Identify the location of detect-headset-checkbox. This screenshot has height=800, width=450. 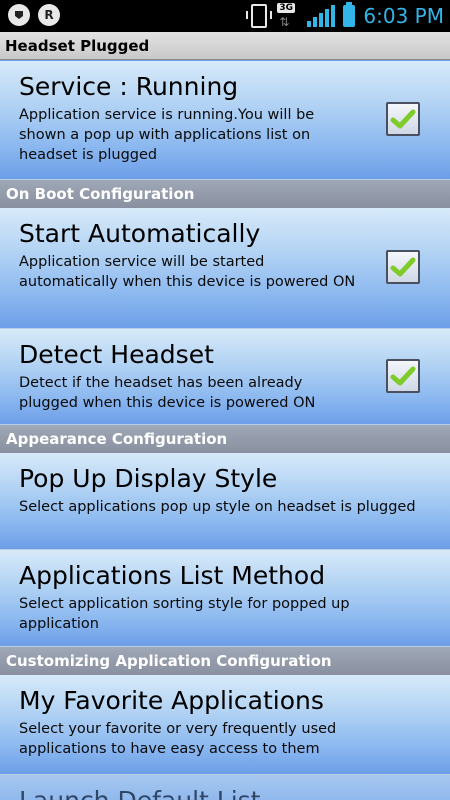
(403, 376).